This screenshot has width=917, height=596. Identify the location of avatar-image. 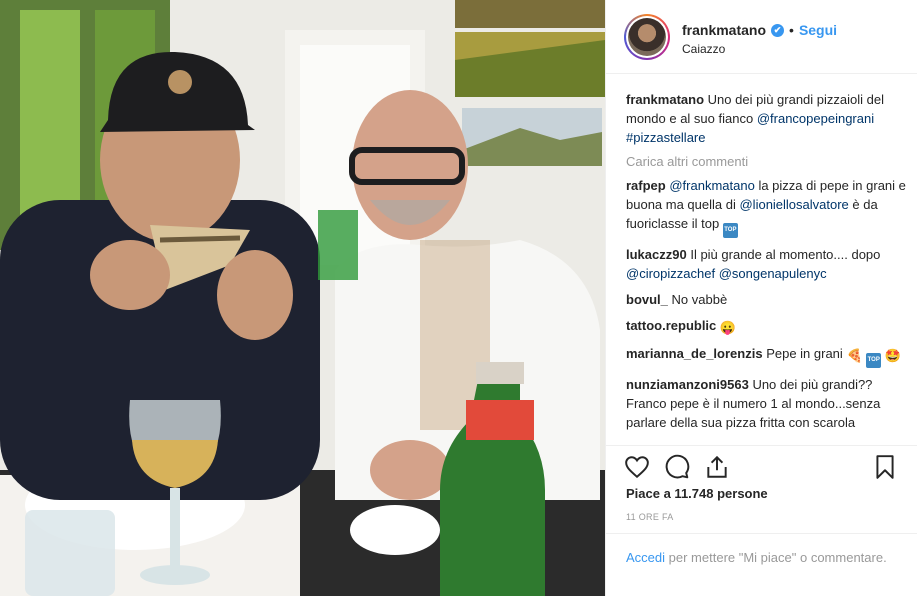
(647, 37).